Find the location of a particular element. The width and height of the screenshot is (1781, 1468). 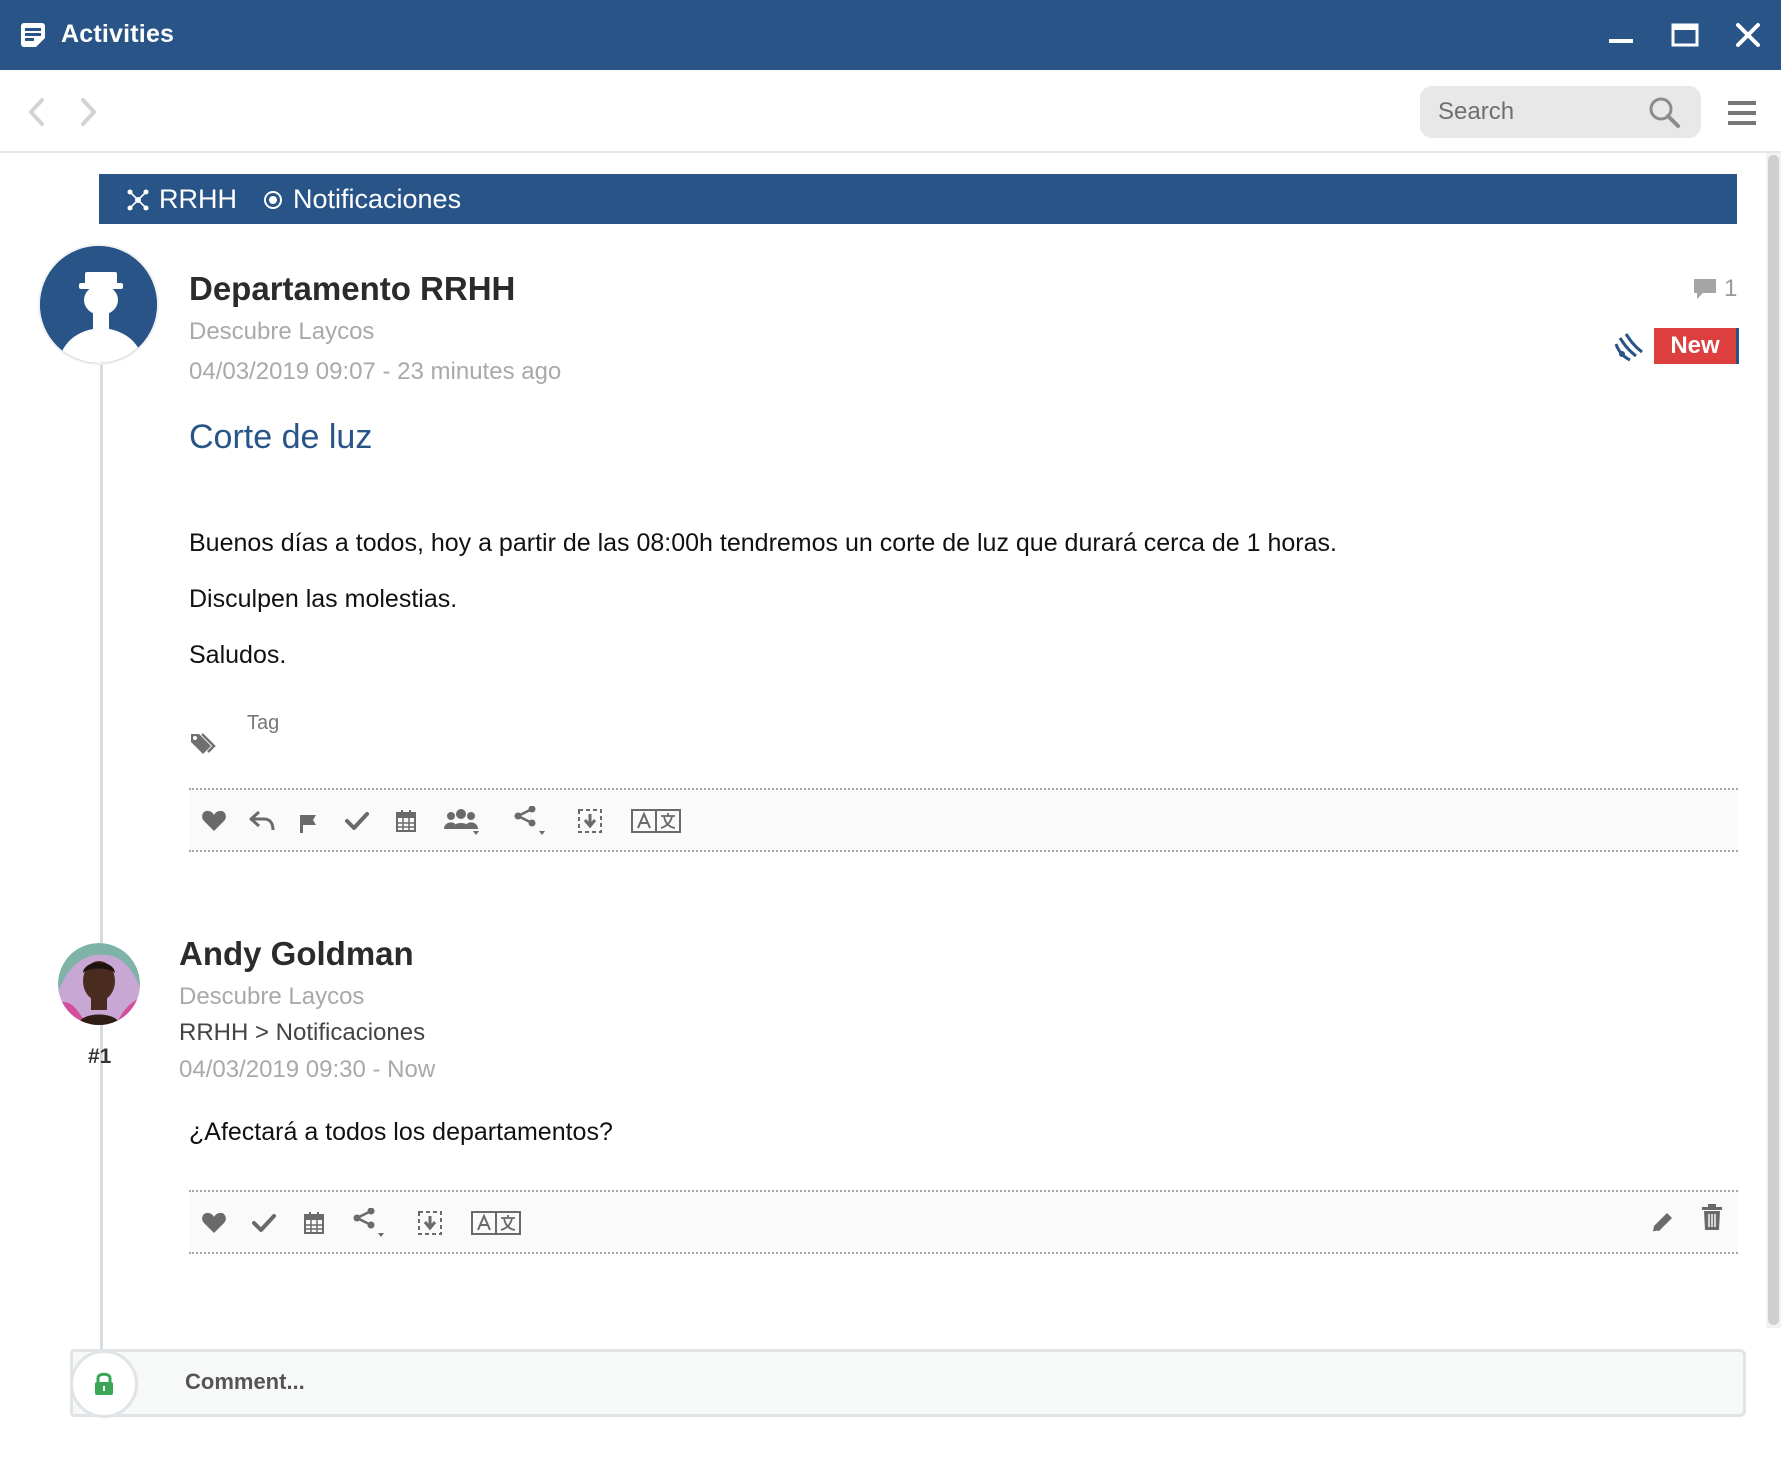

status-badge: New is located at coordinates (1696, 346).